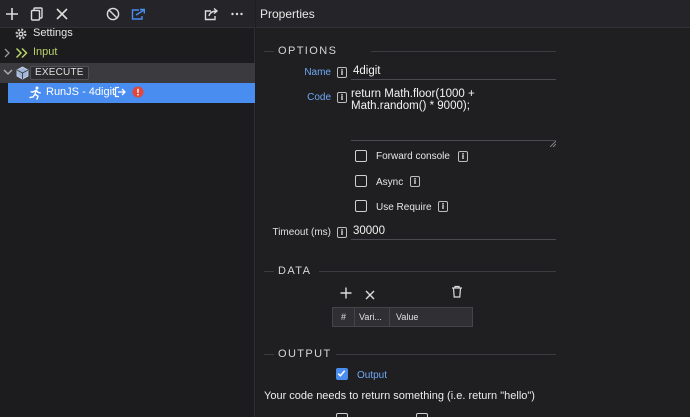  Describe the element at coordinates (59, 73) in the screenshot. I see `execute-badge: EXECUTE` at that location.